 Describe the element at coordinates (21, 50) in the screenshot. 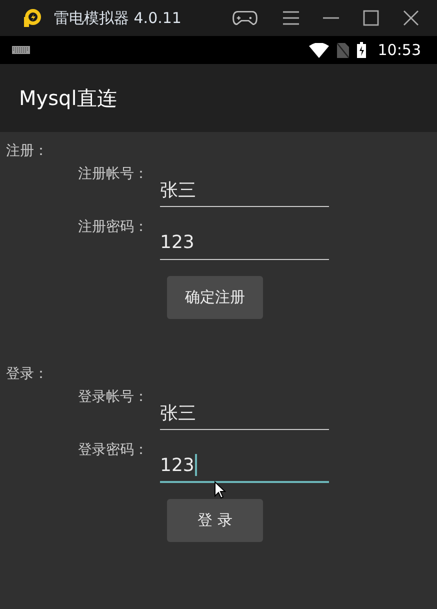

I see `keyboard-icon` at that location.